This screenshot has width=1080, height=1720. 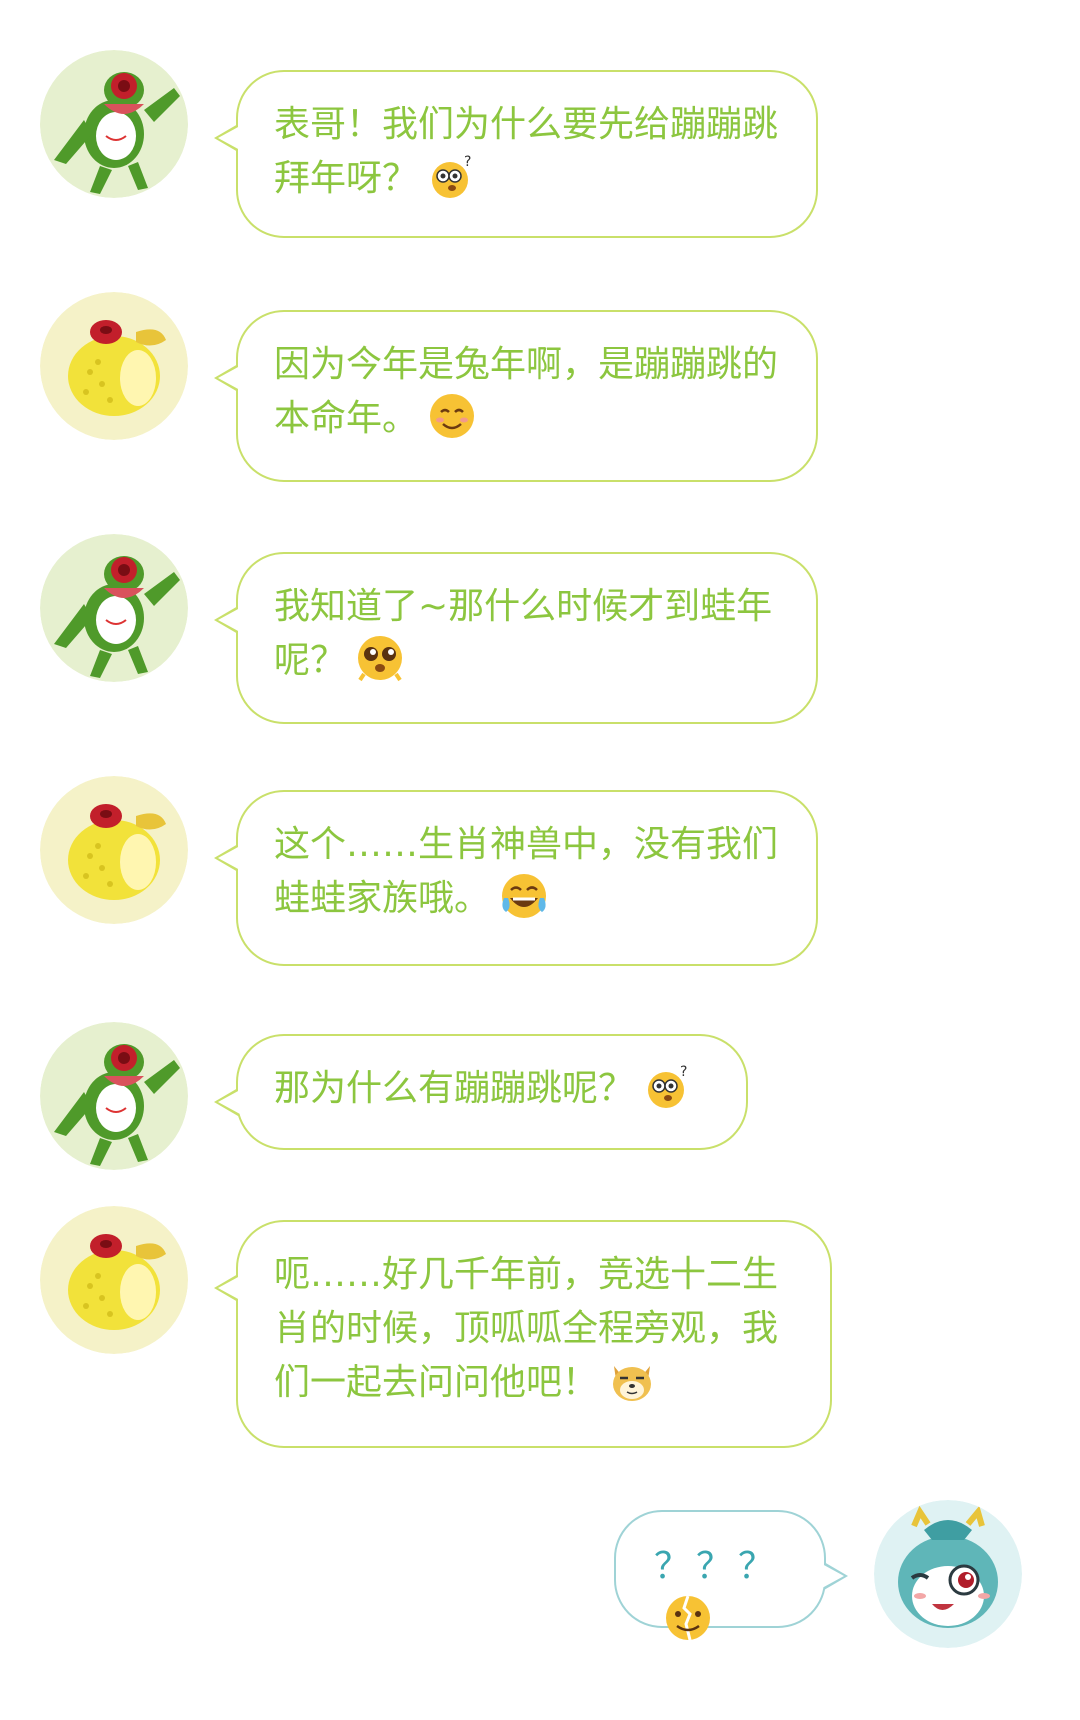 I want to click on message-text: 表哥！我们为什么要先给蹦蹦跳拜年呀？, so click(x=526, y=151).